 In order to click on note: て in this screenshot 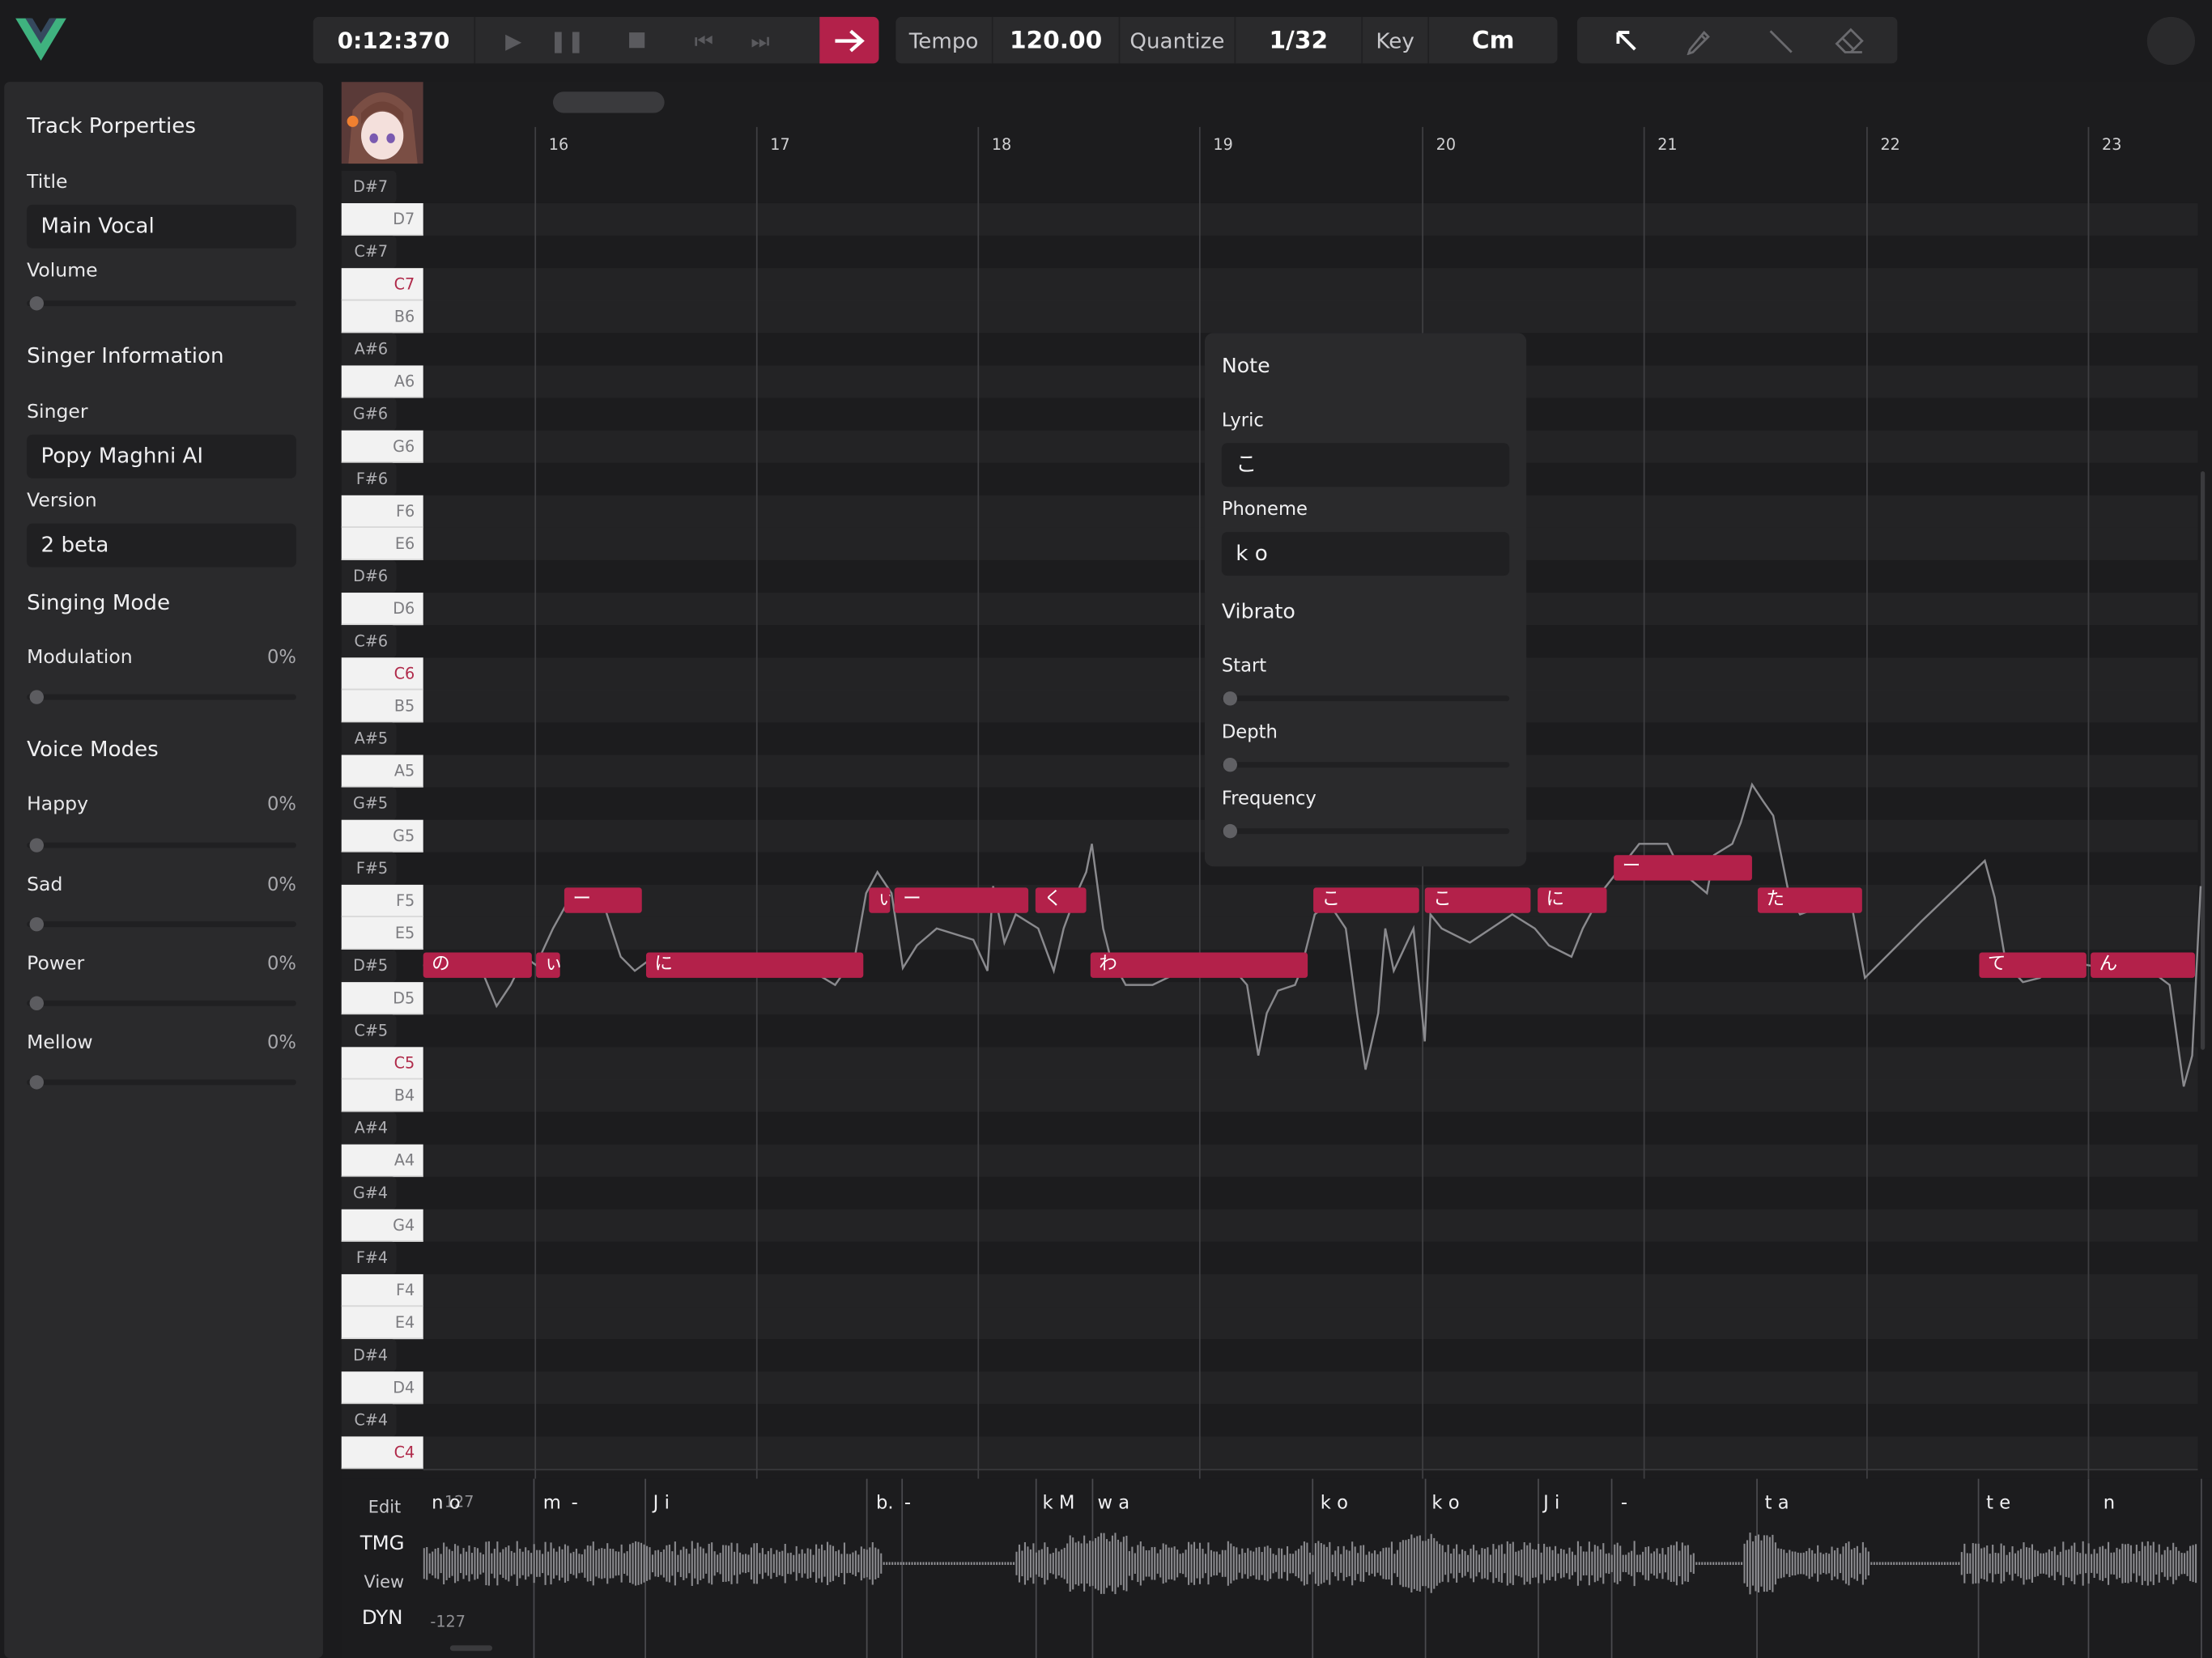, I will do `click(2033, 965)`.